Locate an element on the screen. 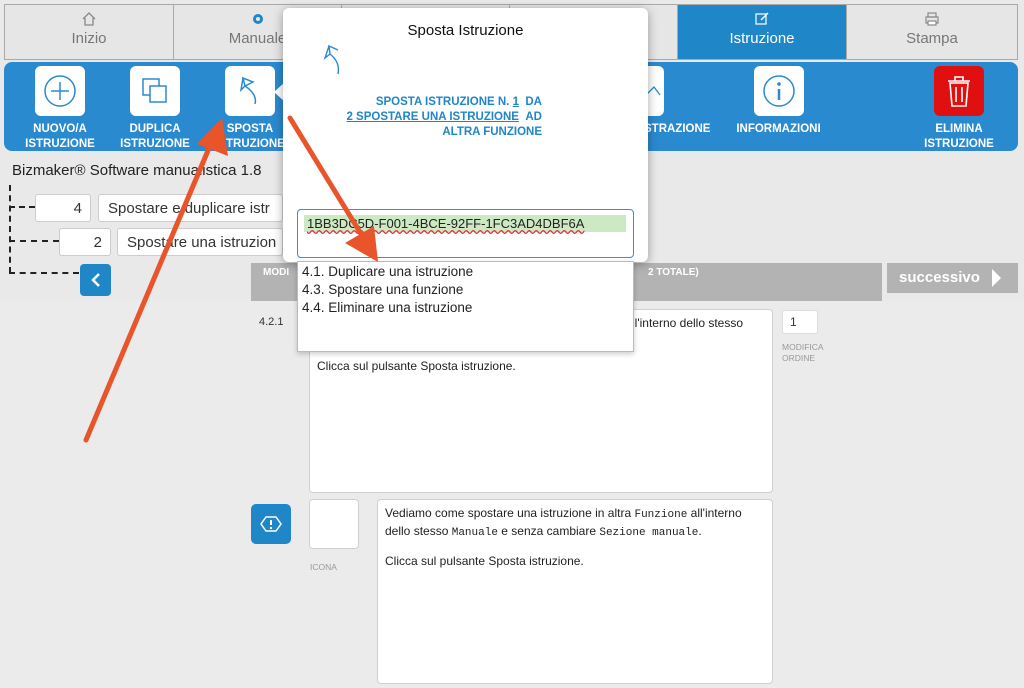 The image size is (1024, 688). text: ALTRA FUNZIONE is located at coordinates (492, 132).